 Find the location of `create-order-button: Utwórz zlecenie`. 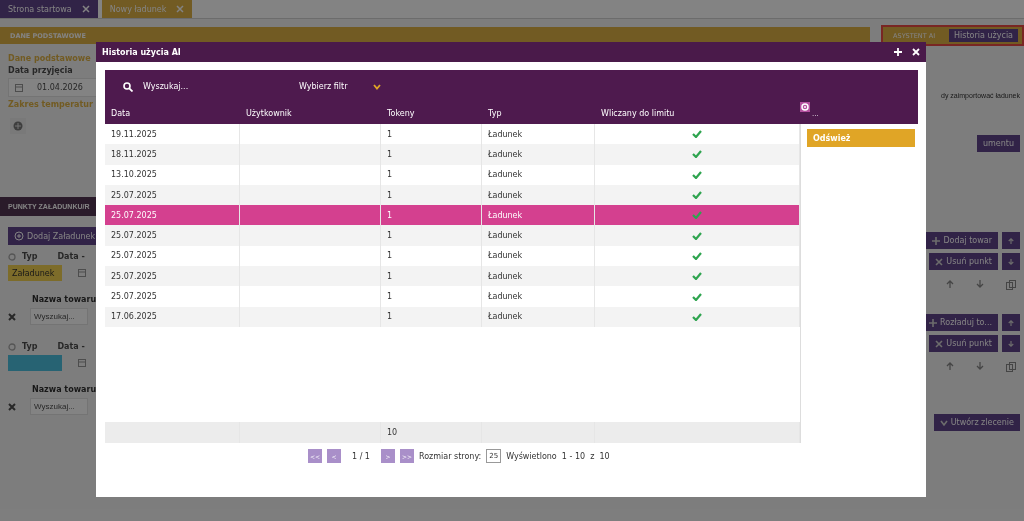

create-order-button: Utwórz zlecenie is located at coordinates (976, 422).